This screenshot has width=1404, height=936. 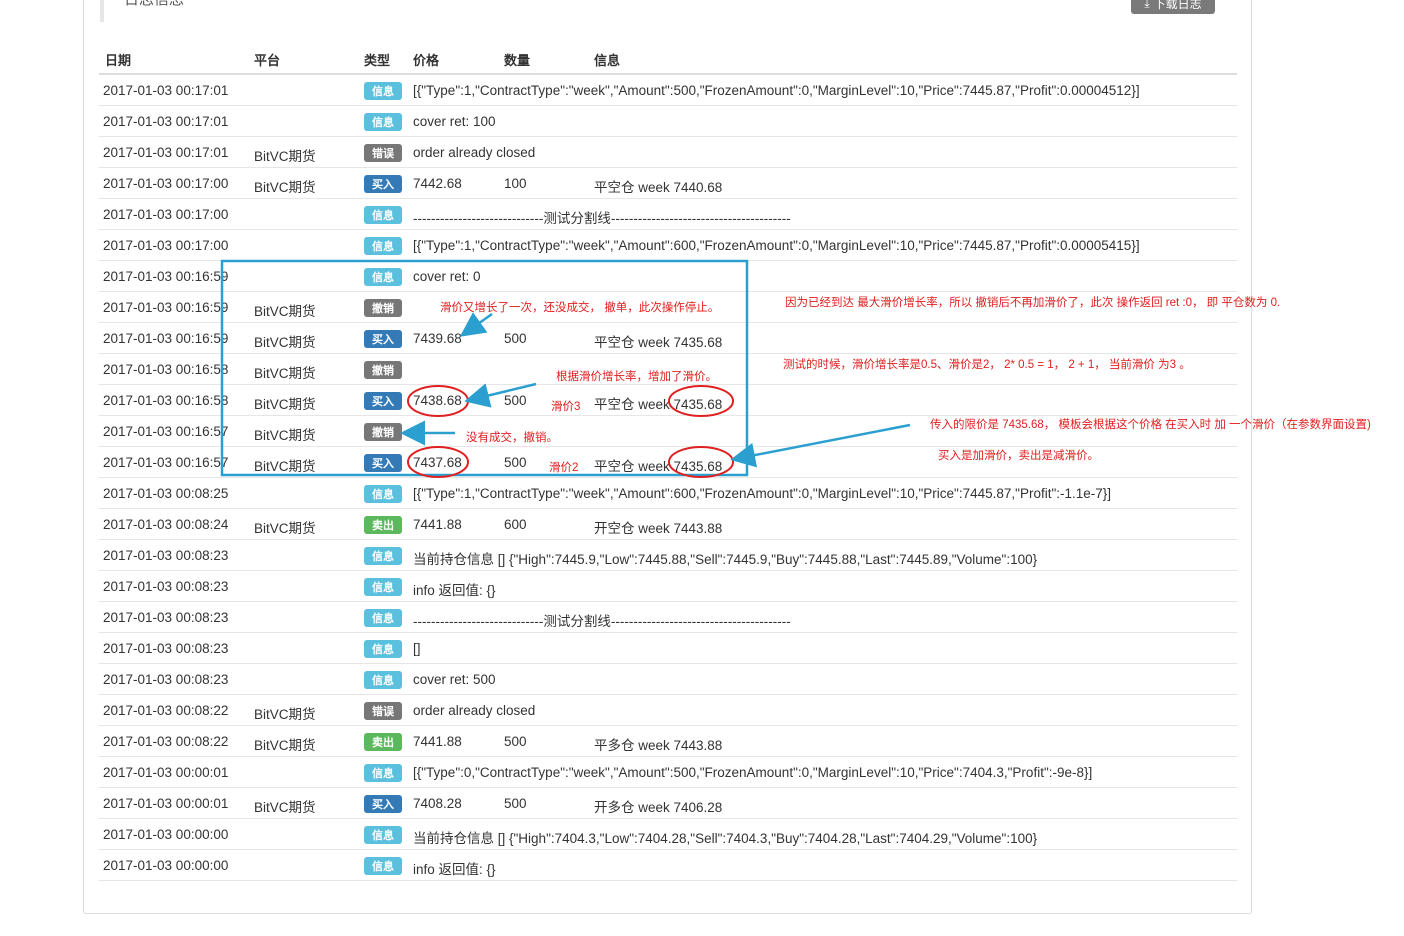 What do you see at coordinates (1018, 456) in the screenshot?
I see `note-buy-sell: 买入是加滑价，卖出是减滑价。` at bounding box center [1018, 456].